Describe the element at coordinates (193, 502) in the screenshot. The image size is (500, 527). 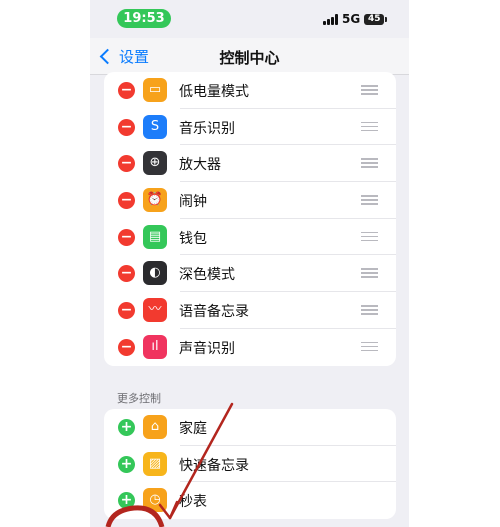
I see `control-label: 秒表` at that location.